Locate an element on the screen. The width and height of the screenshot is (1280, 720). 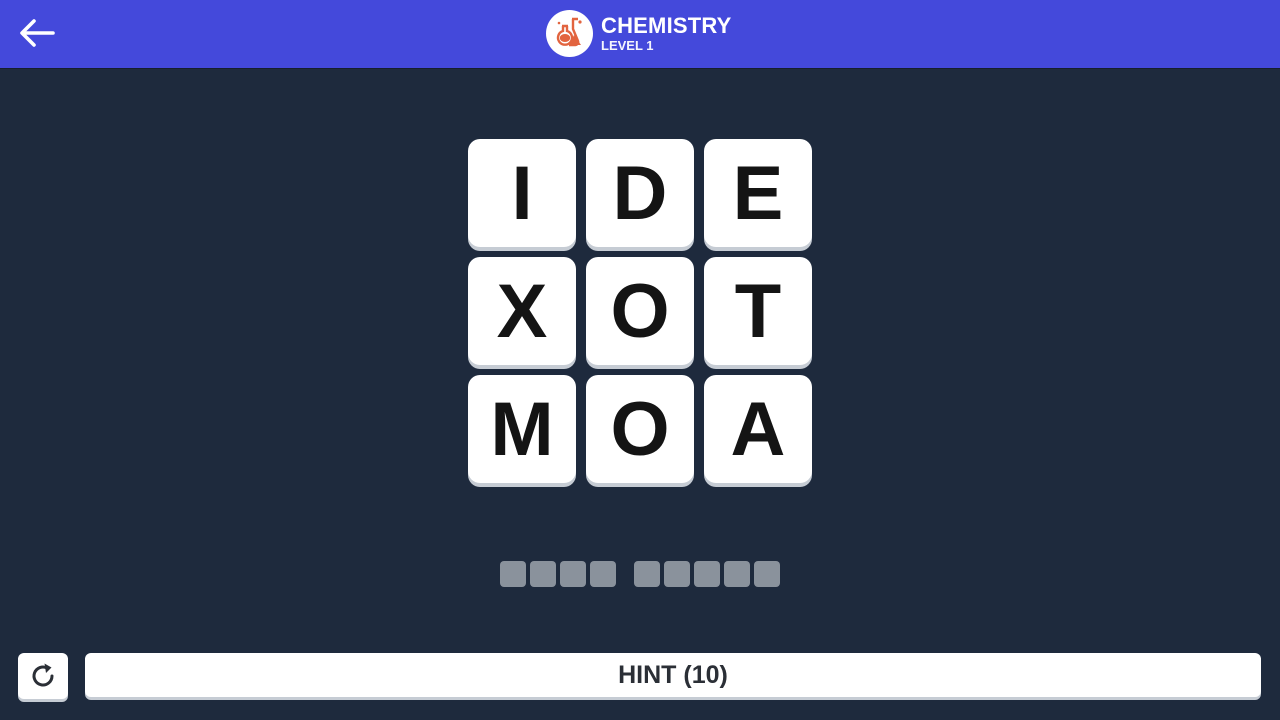
category-badge is located at coordinates (569, 33).